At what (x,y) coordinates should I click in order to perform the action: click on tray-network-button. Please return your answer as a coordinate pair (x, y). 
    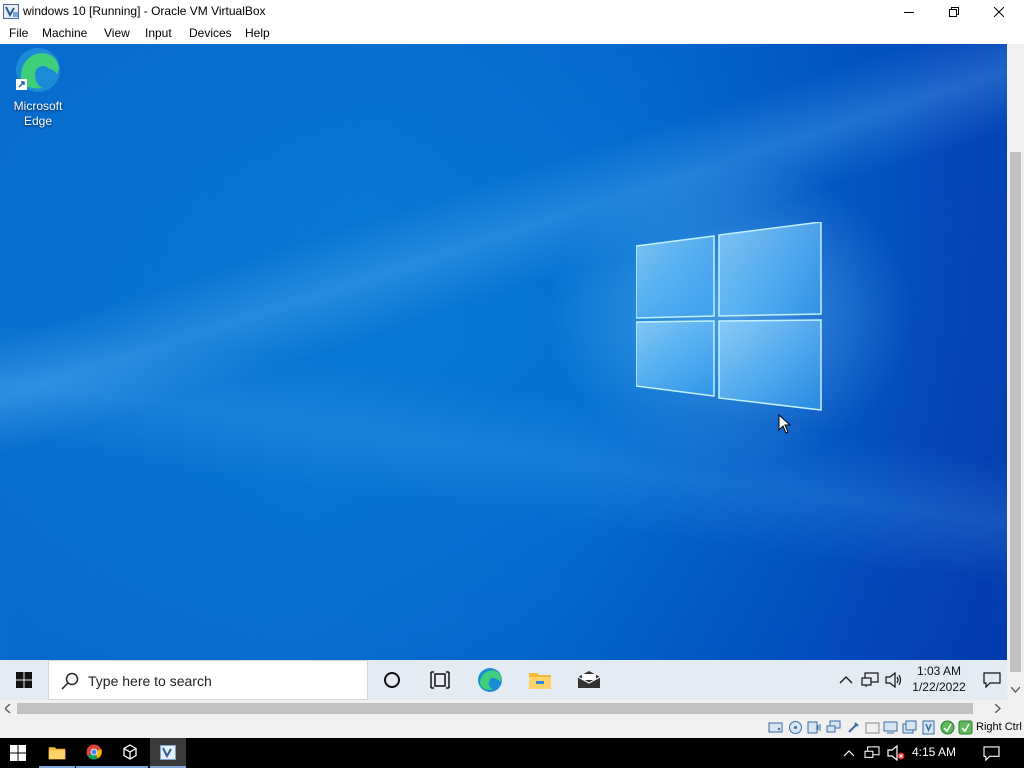
    Looking at the image, I should click on (870, 680).